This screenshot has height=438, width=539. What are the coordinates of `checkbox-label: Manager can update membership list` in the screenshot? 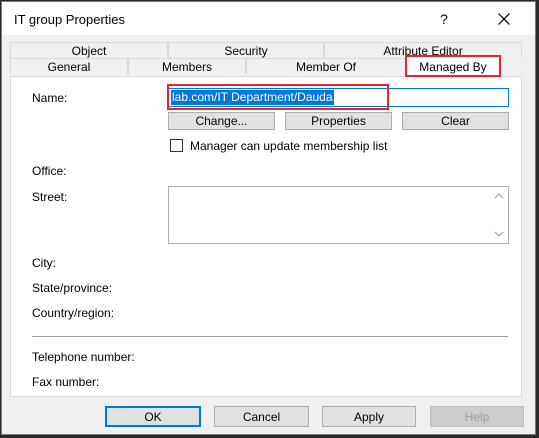 It's located at (289, 146).